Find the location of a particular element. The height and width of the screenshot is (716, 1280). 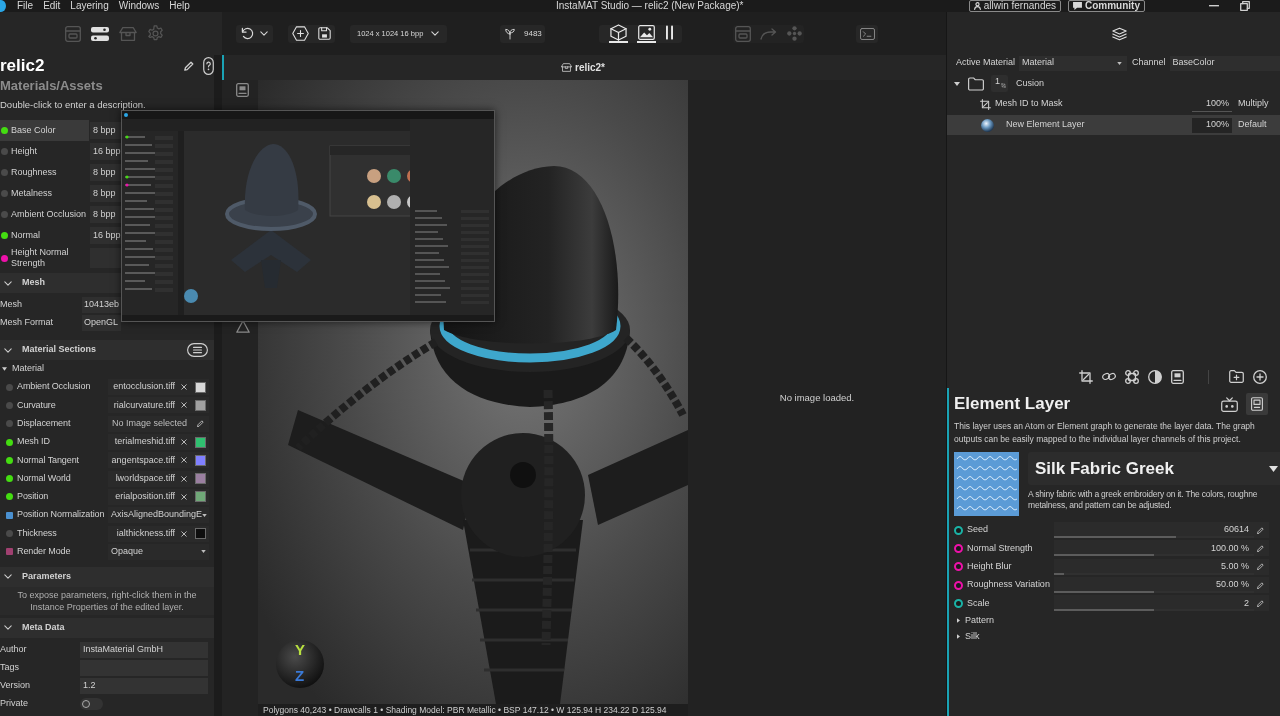

texture-file-field: No Image selected is located at coordinates (158, 423).